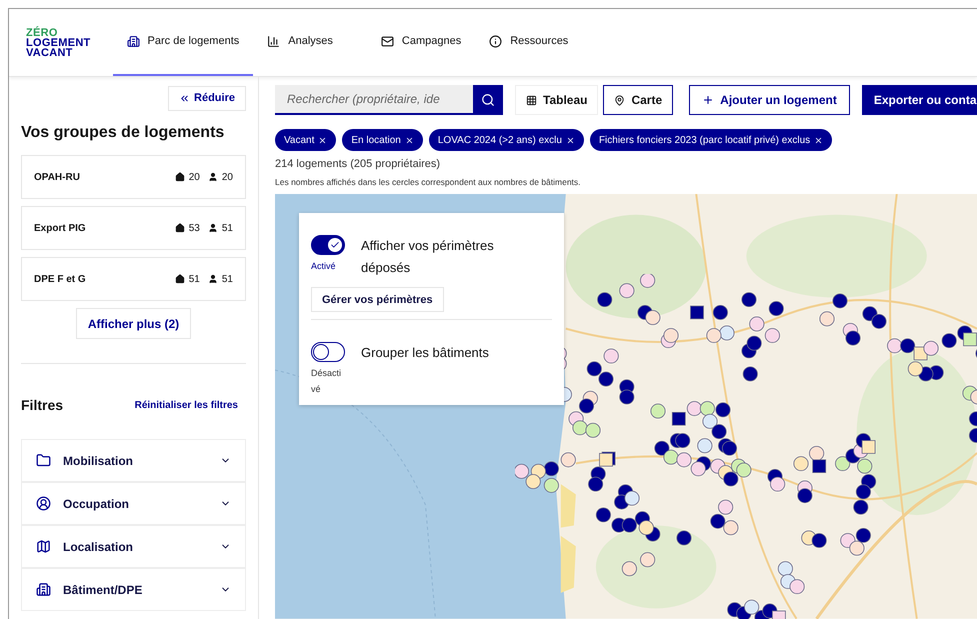 The image size is (977, 619). I want to click on manage-perimeters-button: Gérer vos périmètres, so click(377, 299).